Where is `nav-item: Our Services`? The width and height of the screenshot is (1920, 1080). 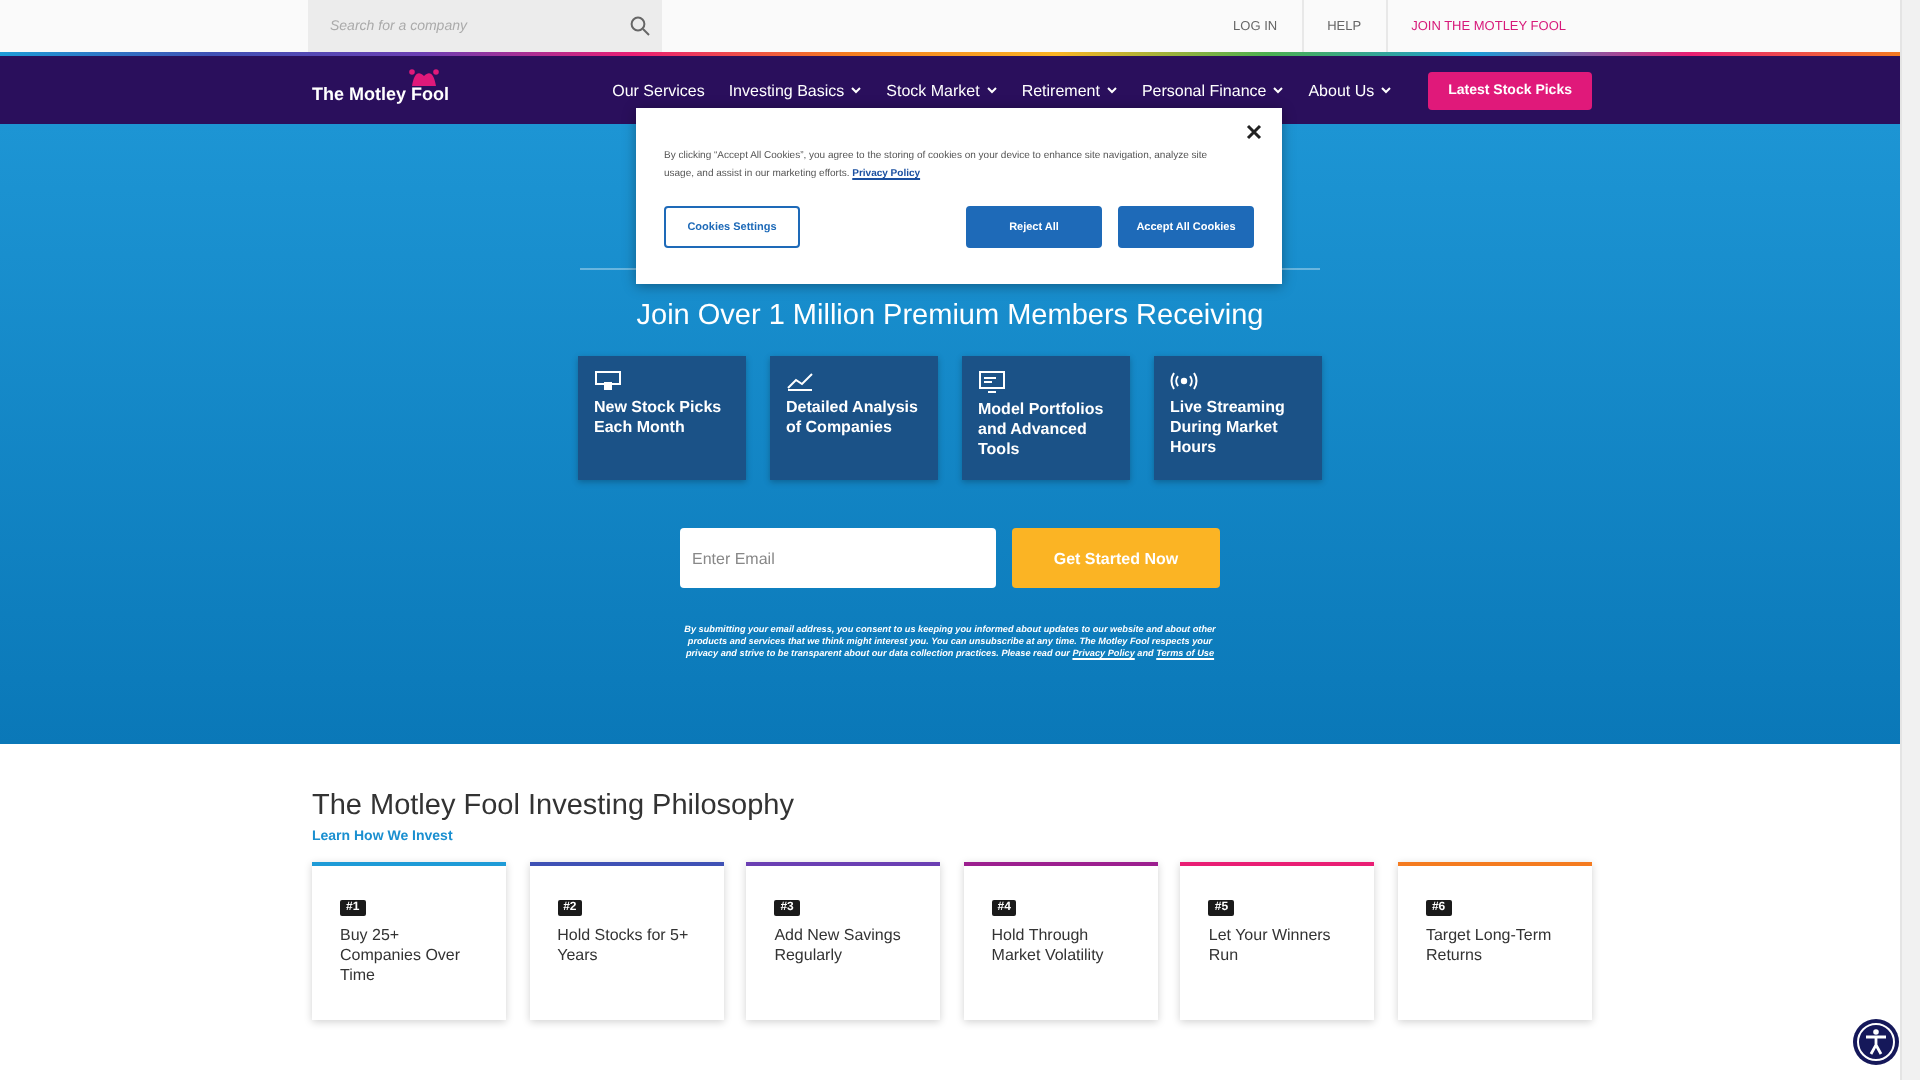
nav-item: Our Services is located at coordinates (658, 90).